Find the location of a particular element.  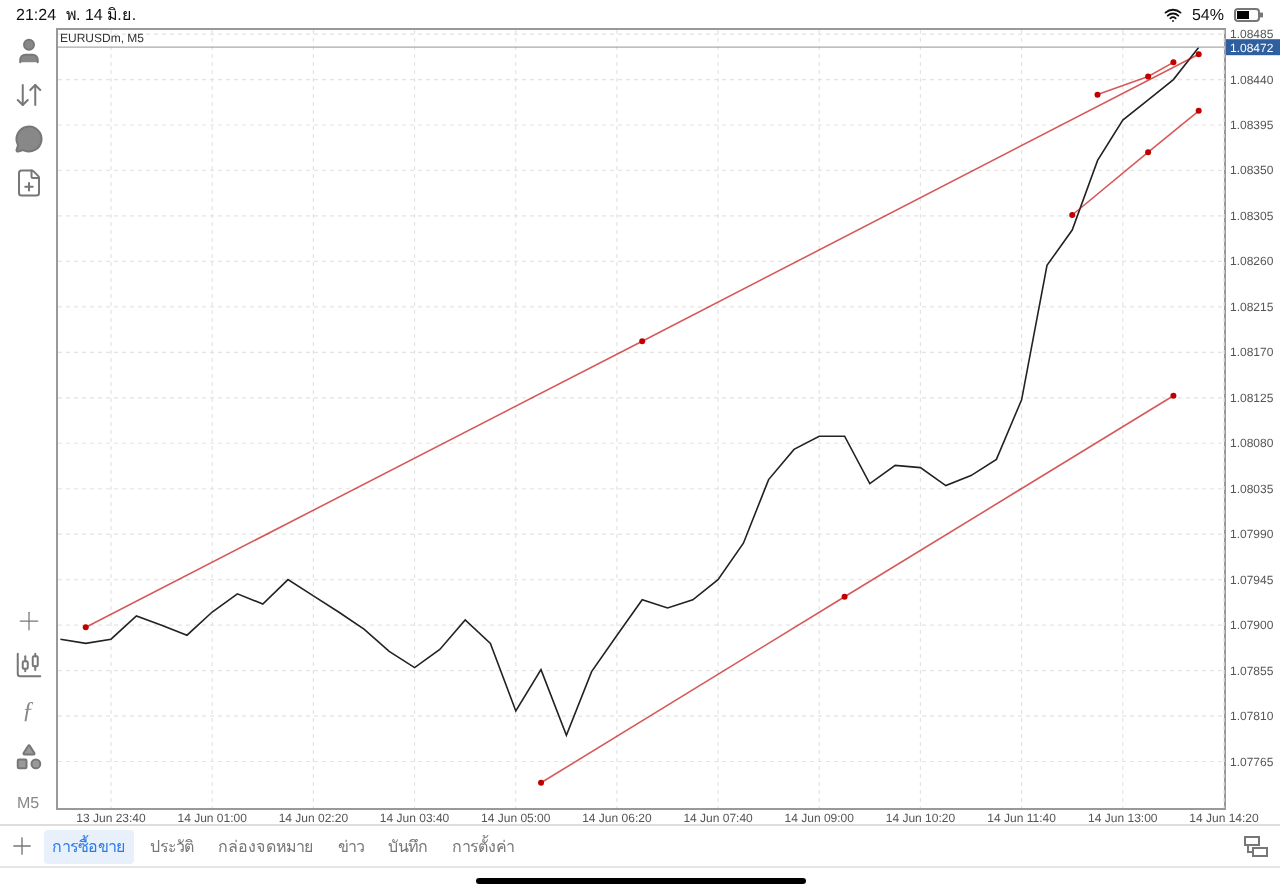

shapes-icon is located at coordinates (28, 757).